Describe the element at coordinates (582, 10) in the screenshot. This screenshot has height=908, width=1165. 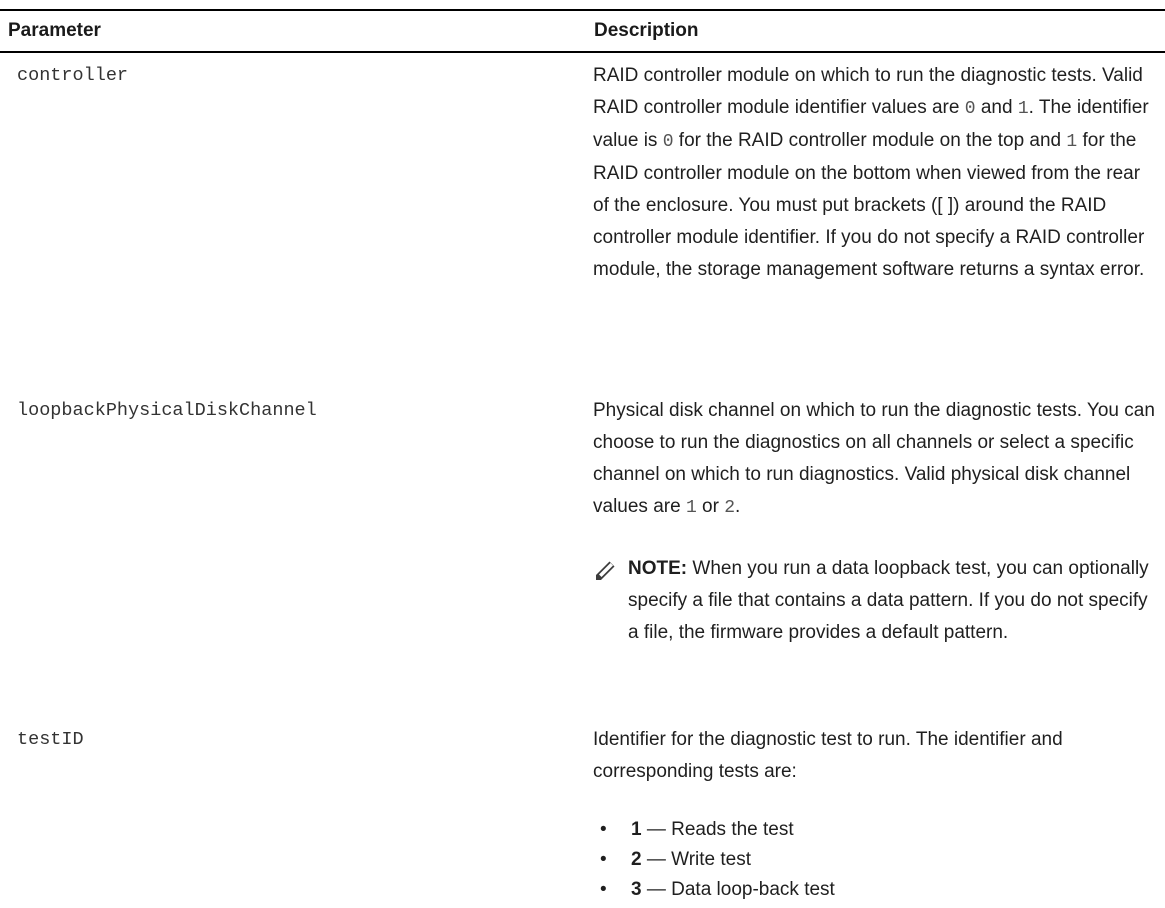
I see `table-top-rule` at that location.